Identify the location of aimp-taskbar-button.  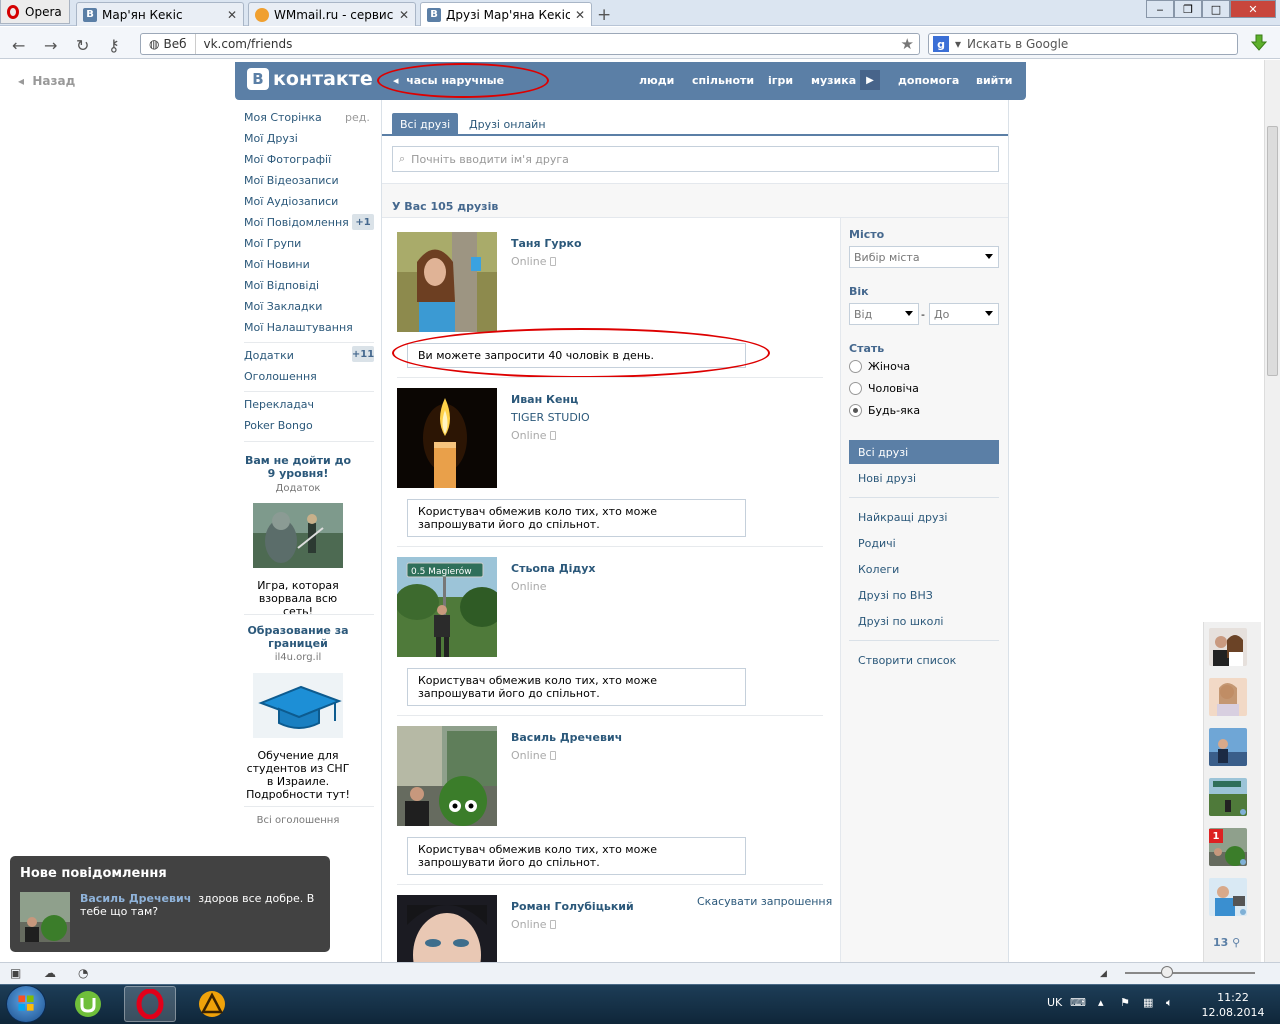
(212, 1004).